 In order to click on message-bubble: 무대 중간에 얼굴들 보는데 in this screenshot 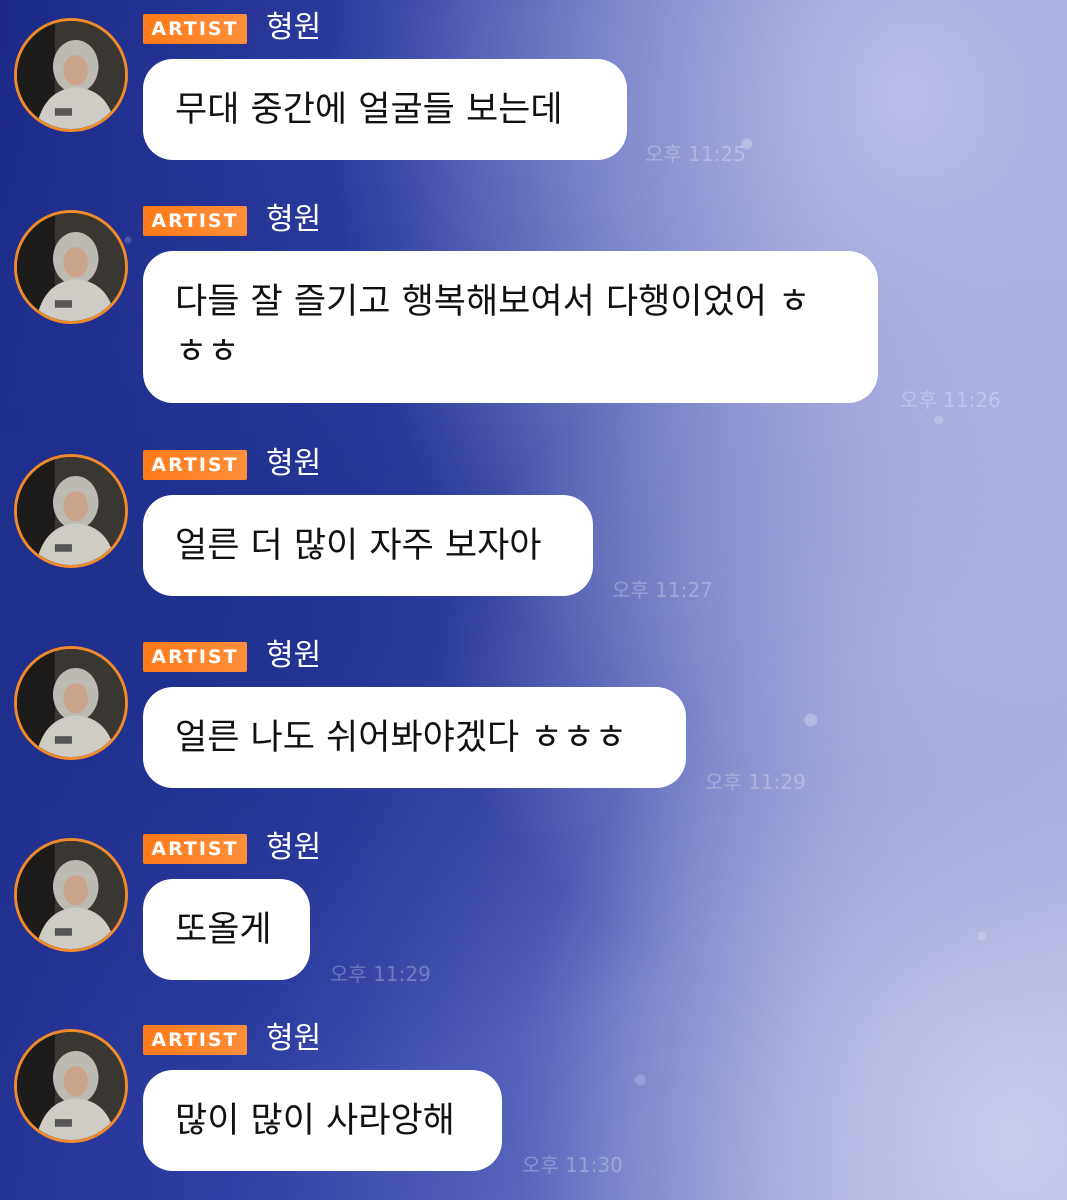, I will do `click(385, 109)`.